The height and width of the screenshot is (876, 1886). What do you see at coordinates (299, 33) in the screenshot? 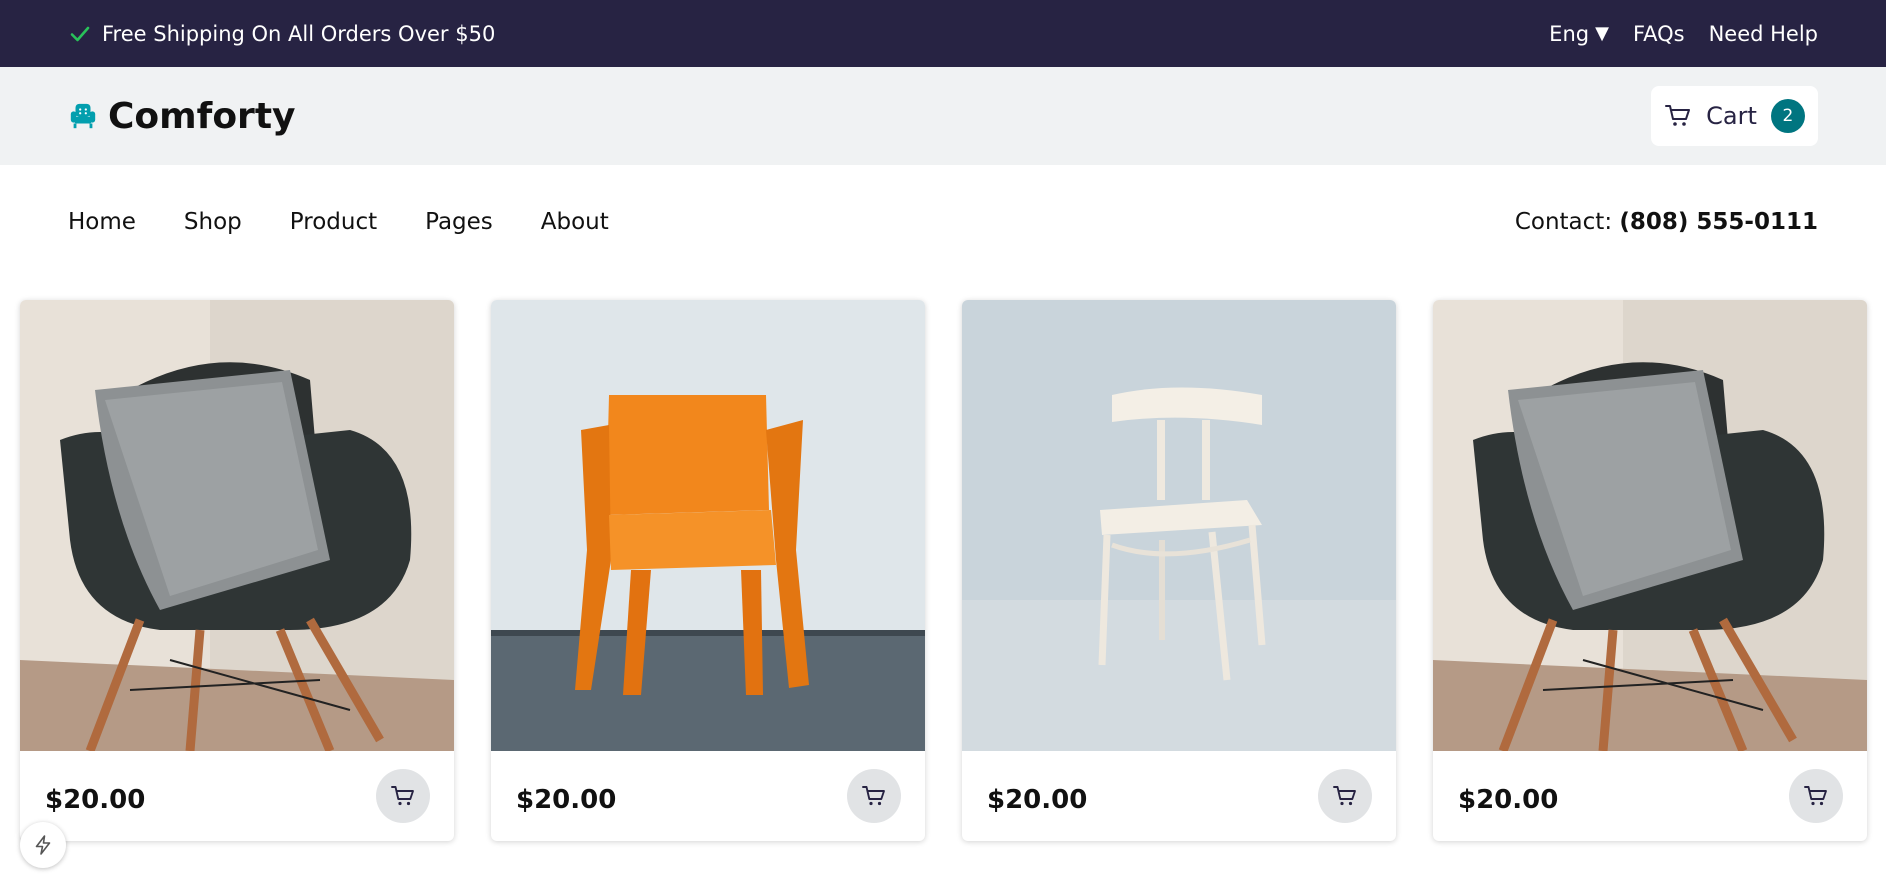
I see `shipping-text: Free Shipping On All Orders Over $50` at bounding box center [299, 33].